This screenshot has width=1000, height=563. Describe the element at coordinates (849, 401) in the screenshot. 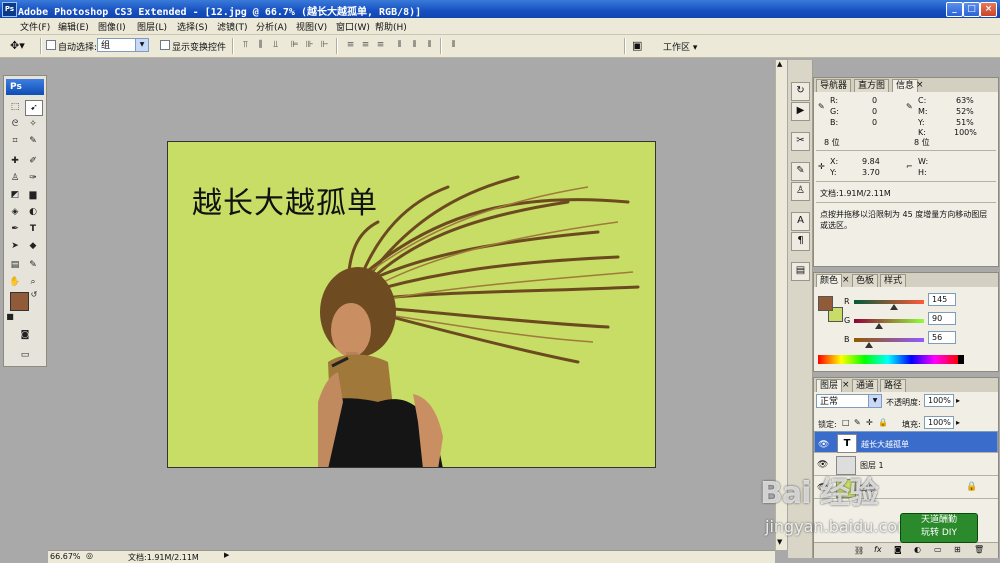

I see `blend-mode-dropdown: 正常 ▼` at that location.